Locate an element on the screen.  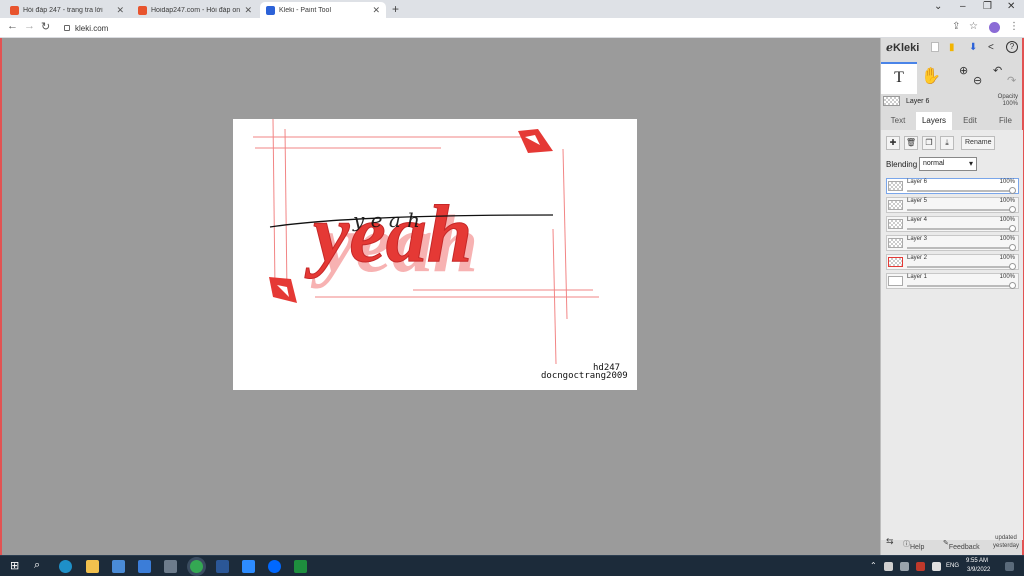
tab-edit: Edit is located at coordinates (970, 121).